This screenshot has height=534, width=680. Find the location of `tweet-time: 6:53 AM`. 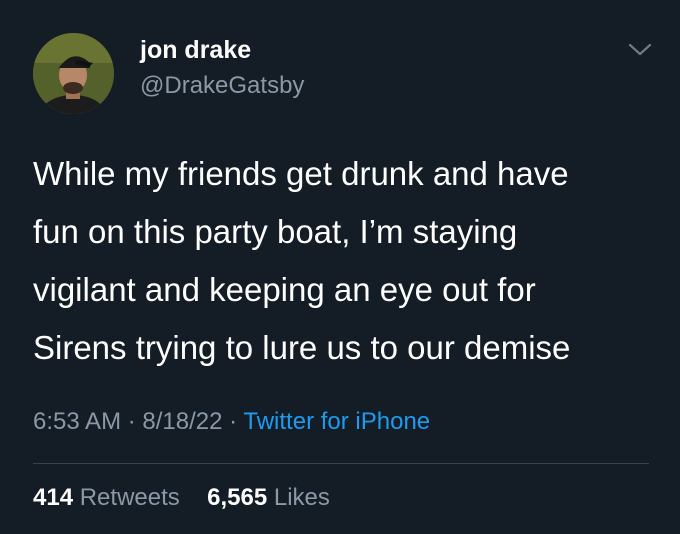

tweet-time: 6:53 AM is located at coordinates (77, 421).